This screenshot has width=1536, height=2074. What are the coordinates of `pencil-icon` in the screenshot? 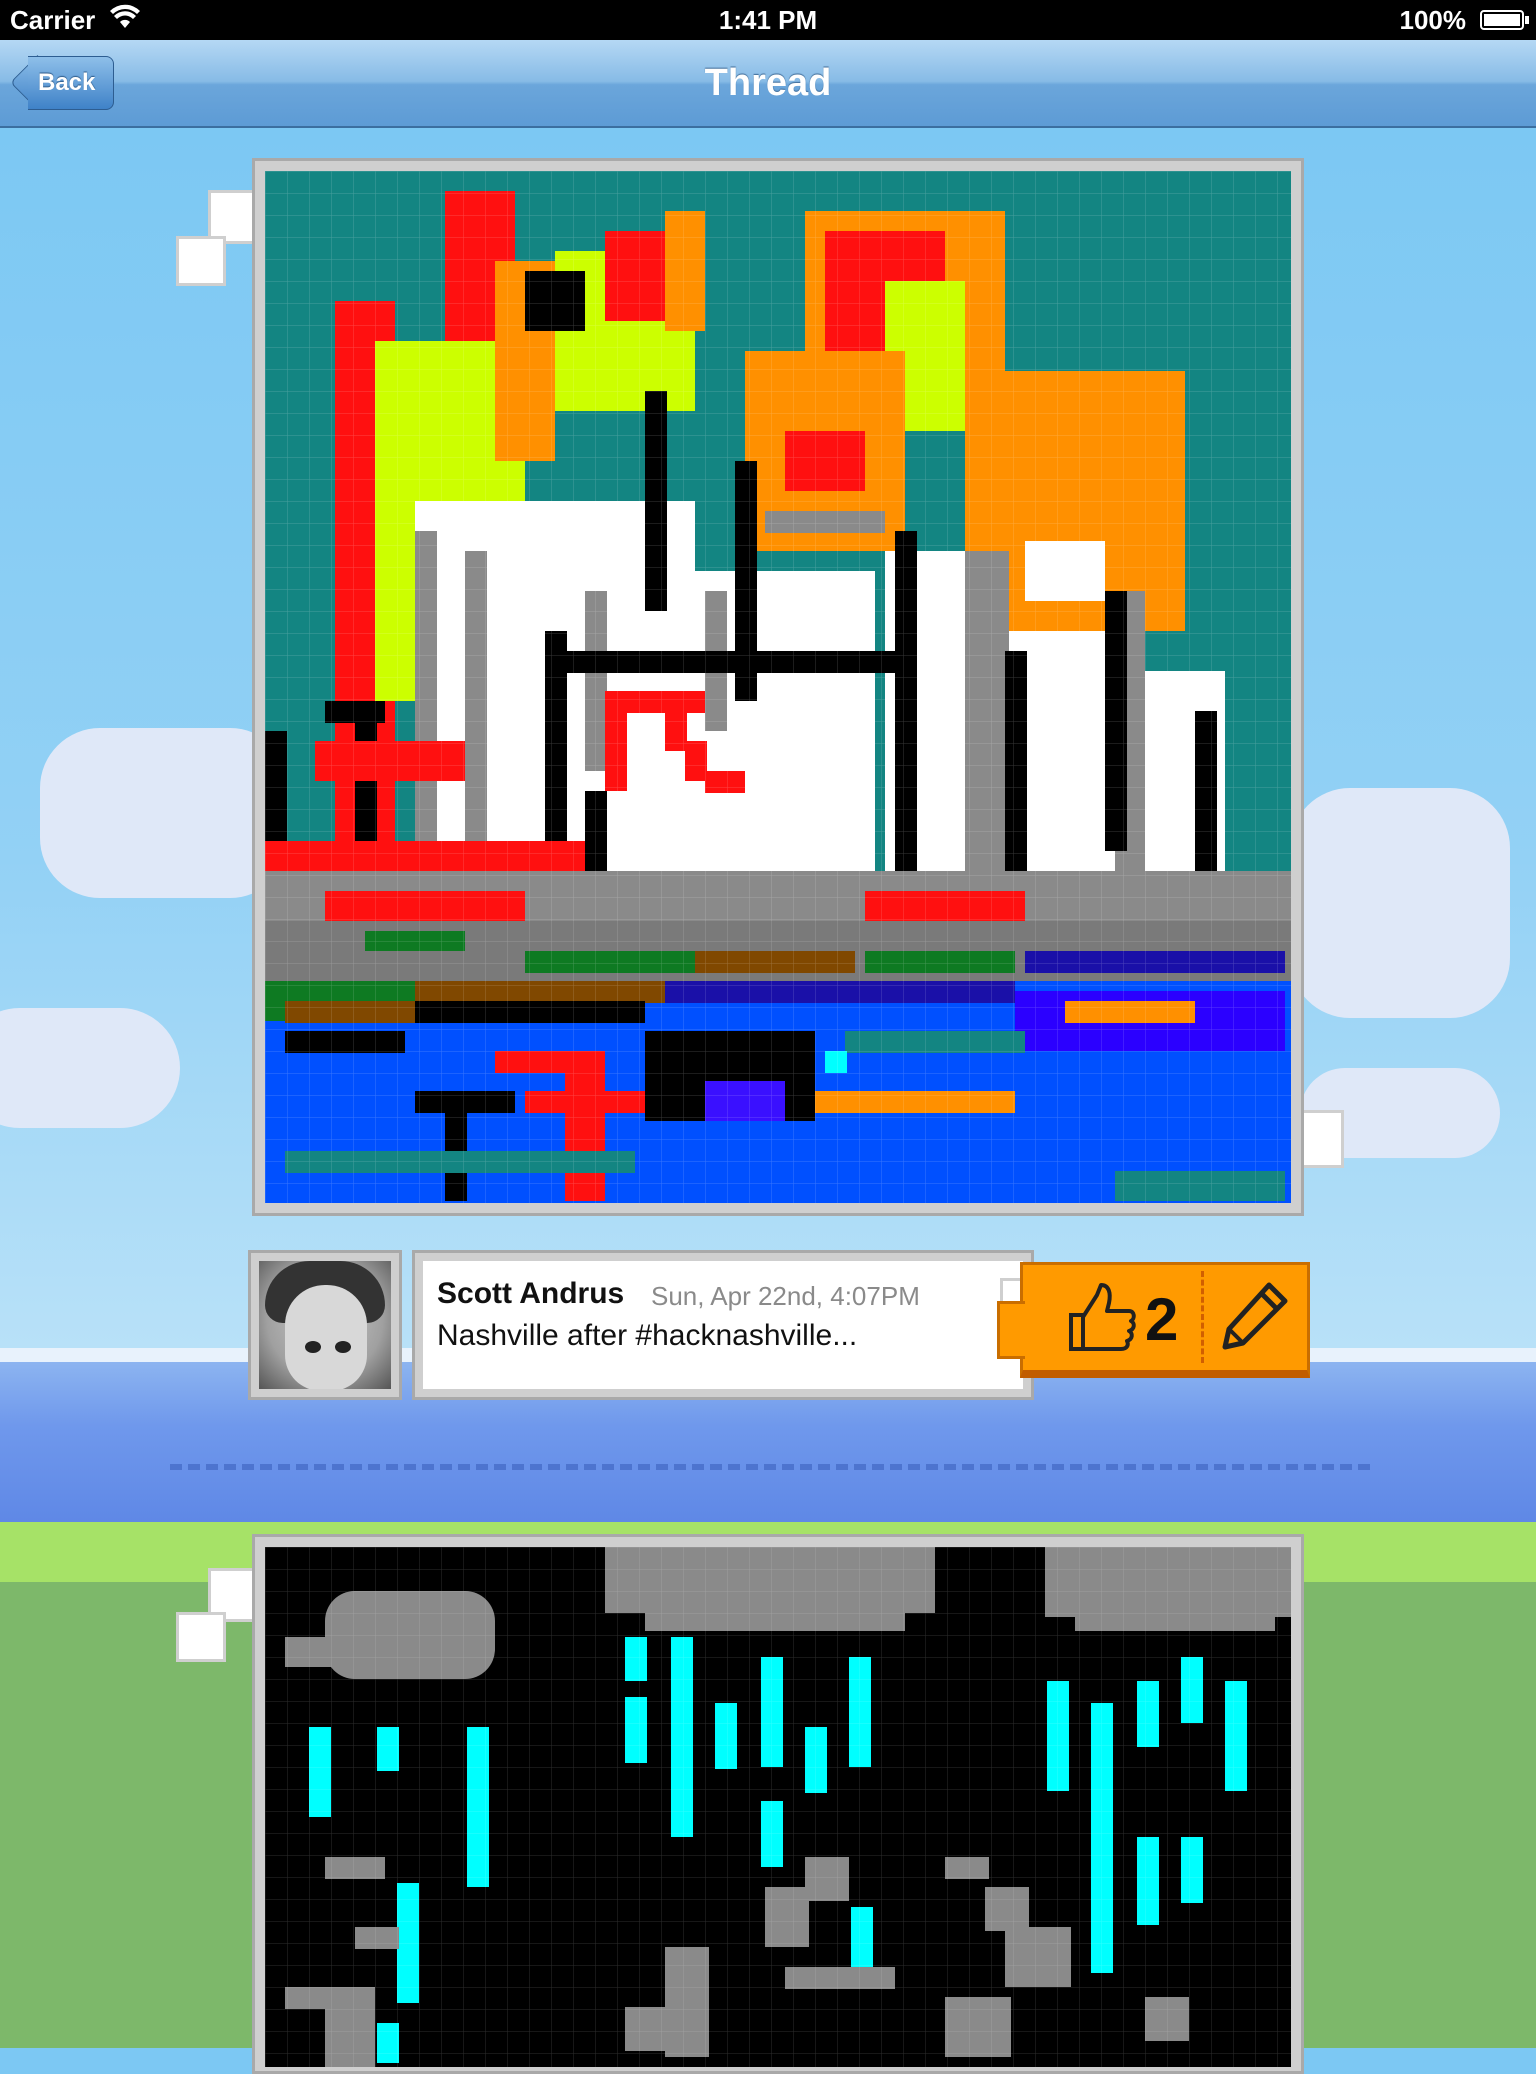 It's located at (1255, 1317).